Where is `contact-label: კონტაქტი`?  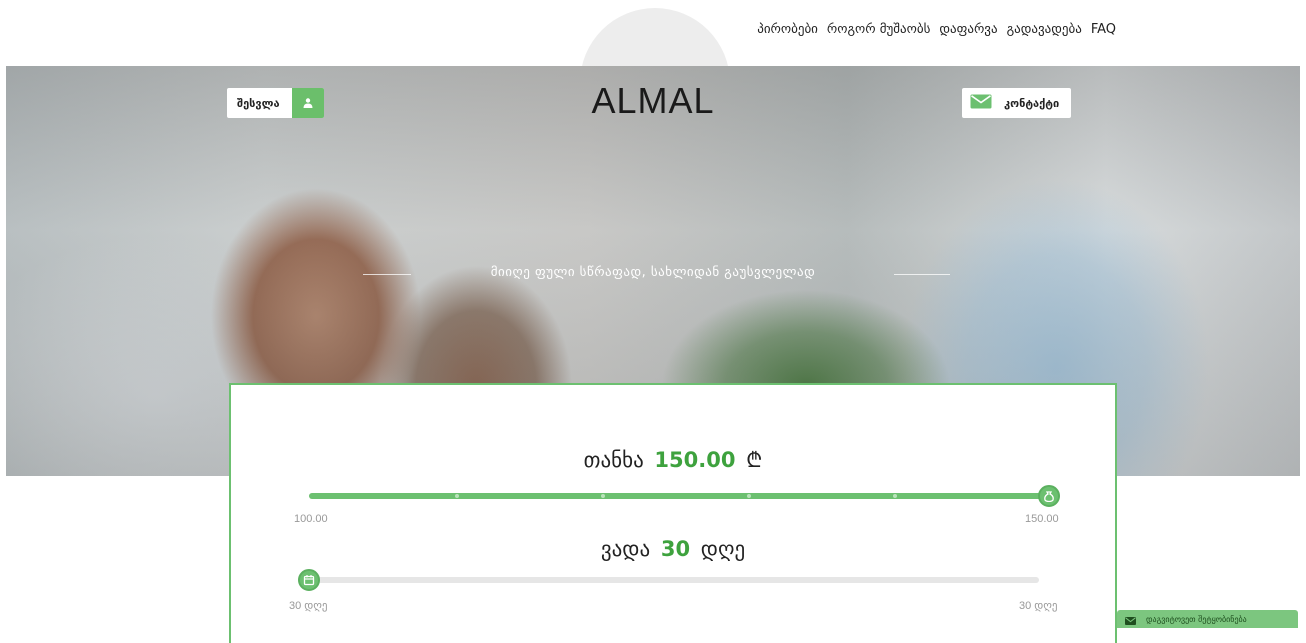
contact-label: კონტაქტი is located at coordinates (1032, 103).